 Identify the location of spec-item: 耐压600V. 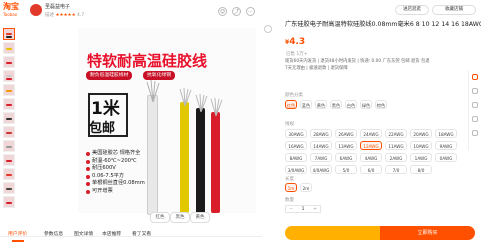
(115, 169).